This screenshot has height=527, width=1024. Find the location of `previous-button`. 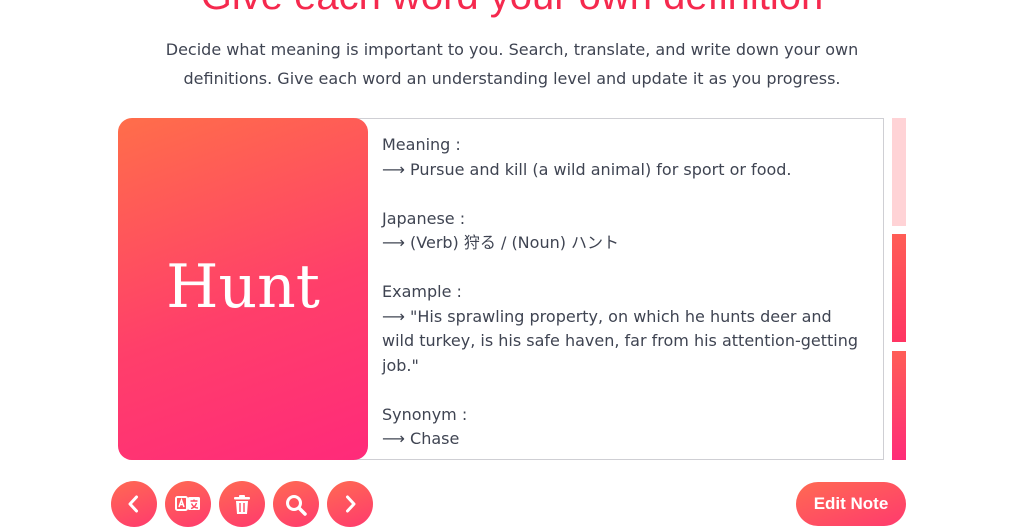

previous-button is located at coordinates (134, 504).